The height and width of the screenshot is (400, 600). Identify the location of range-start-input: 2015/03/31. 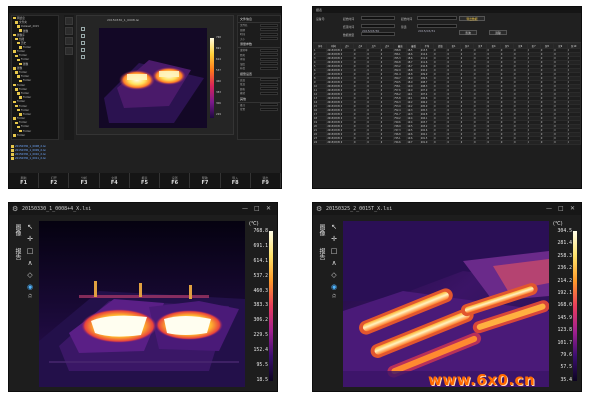
(437, 24).